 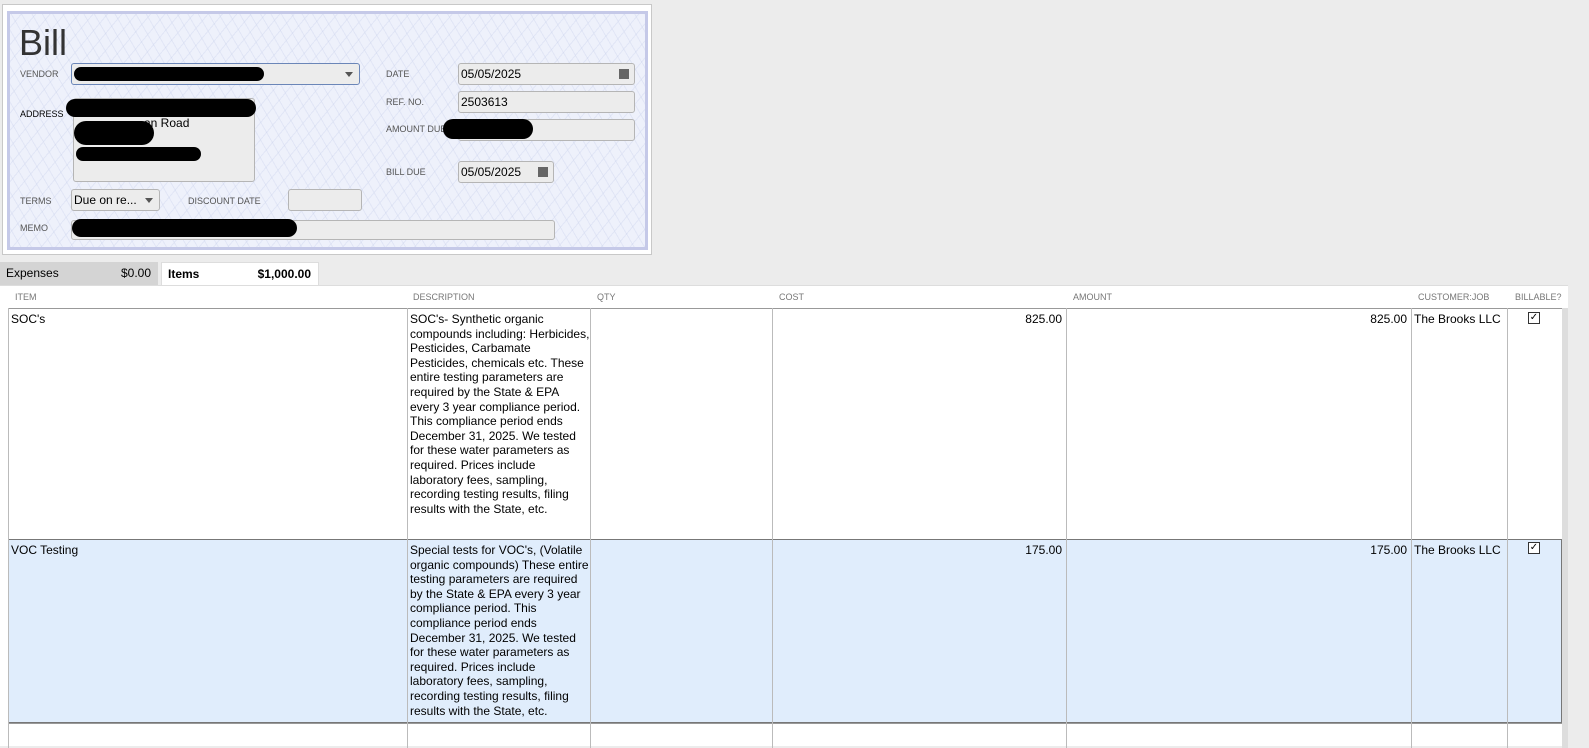 What do you see at coordinates (79, 273) in the screenshot?
I see `tab-expenses: Expenses $0.00` at bounding box center [79, 273].